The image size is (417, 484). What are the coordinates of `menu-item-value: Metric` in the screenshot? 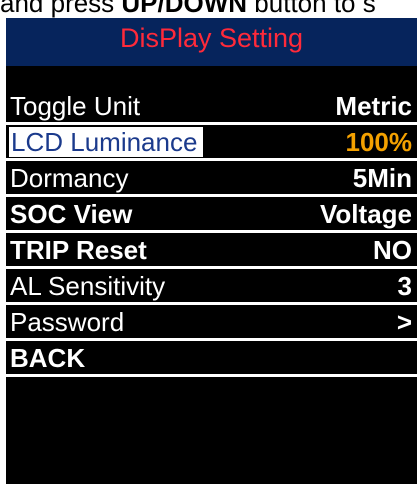 It's located at (373, 106).